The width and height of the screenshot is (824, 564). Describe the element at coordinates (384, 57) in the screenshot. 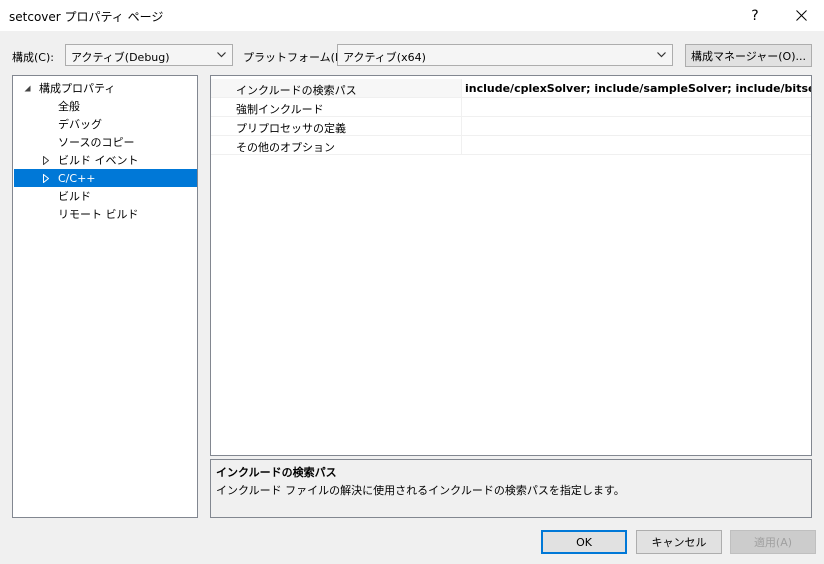

I see `platform-value: アクティブ(x64)` at that location.